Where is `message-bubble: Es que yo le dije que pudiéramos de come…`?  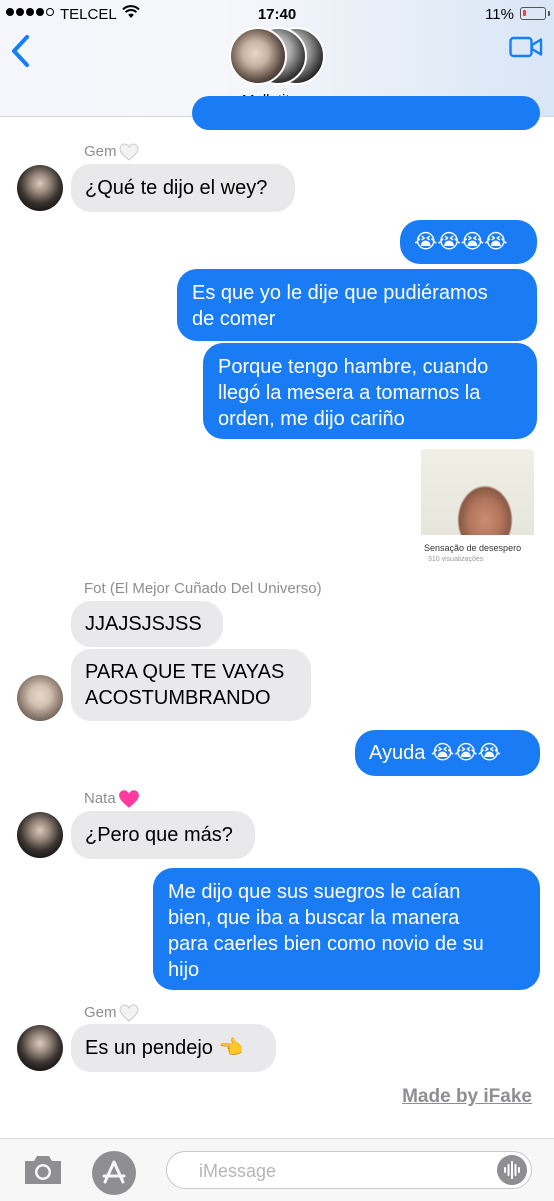 message-bubble: Es que yo le dije que pudiéramos de come… is located at coordinates (357, 305).